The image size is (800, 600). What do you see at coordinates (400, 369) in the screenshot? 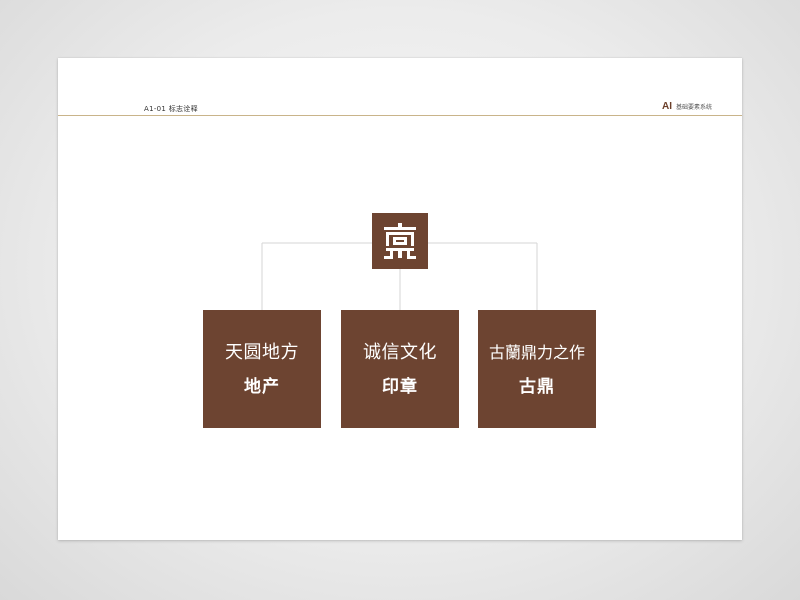
I see `concept-card-seal: 诚信文化 印章` at bounding box center [400, 369].